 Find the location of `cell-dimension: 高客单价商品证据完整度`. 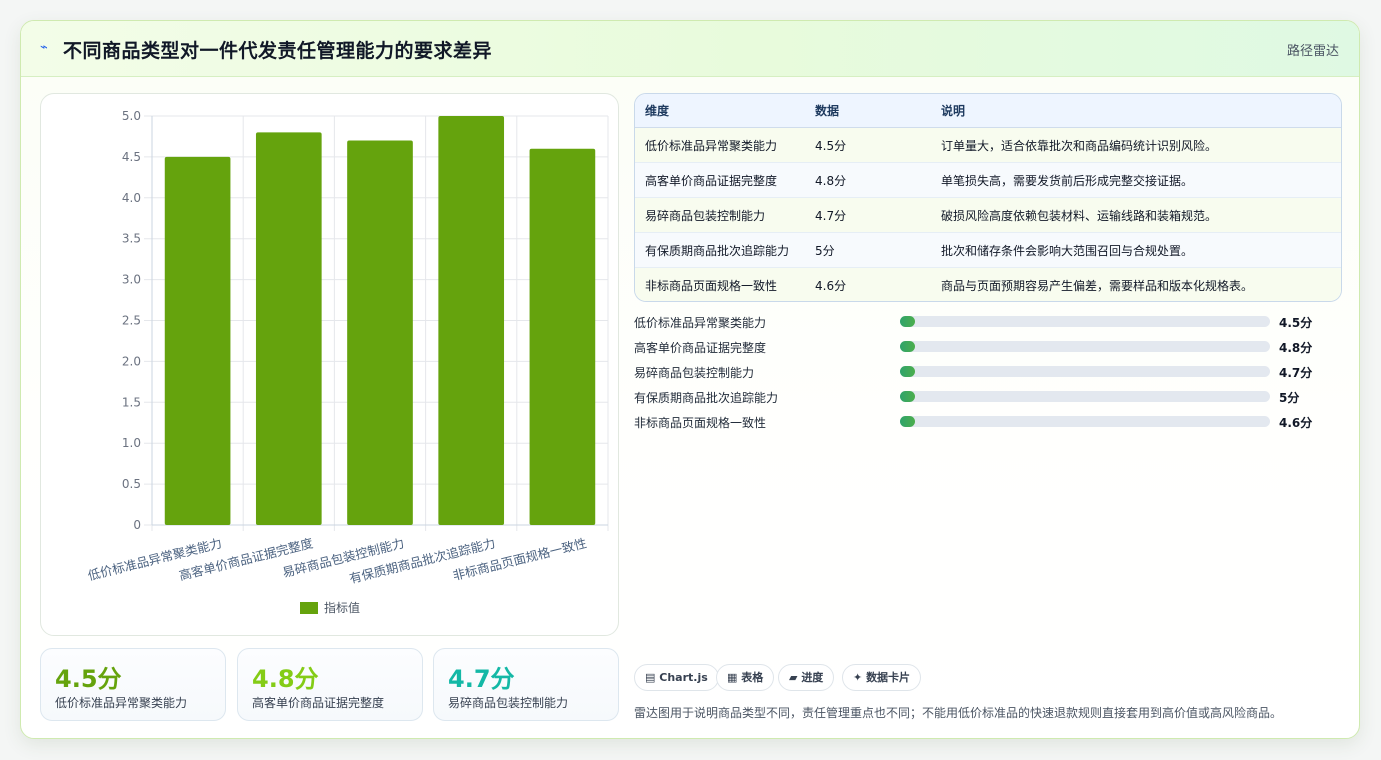

cell-dimension: 高客单价商品证据完整度 is located at coordinates (720, 180).